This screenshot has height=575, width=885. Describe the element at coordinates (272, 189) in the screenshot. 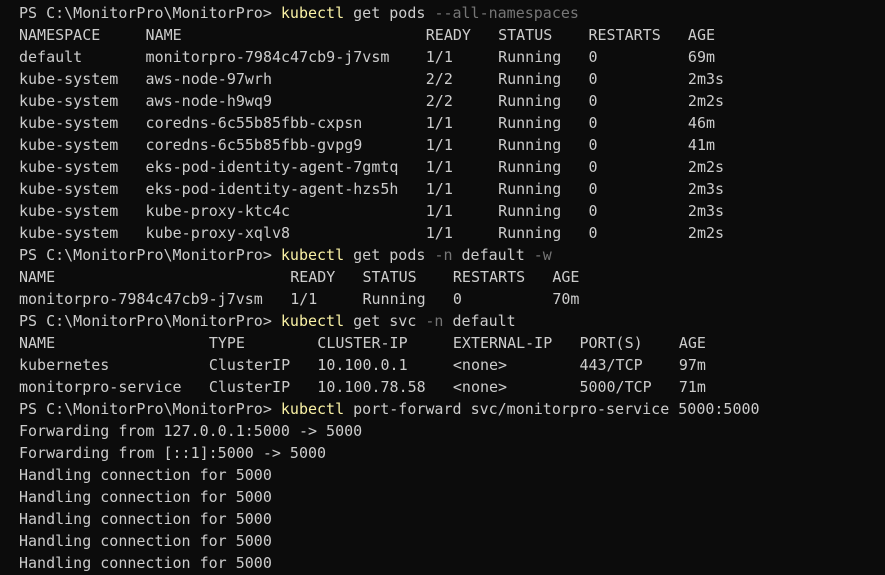

I see `table-cell: eks-pod-identity-agent-hzs5h` at that location.